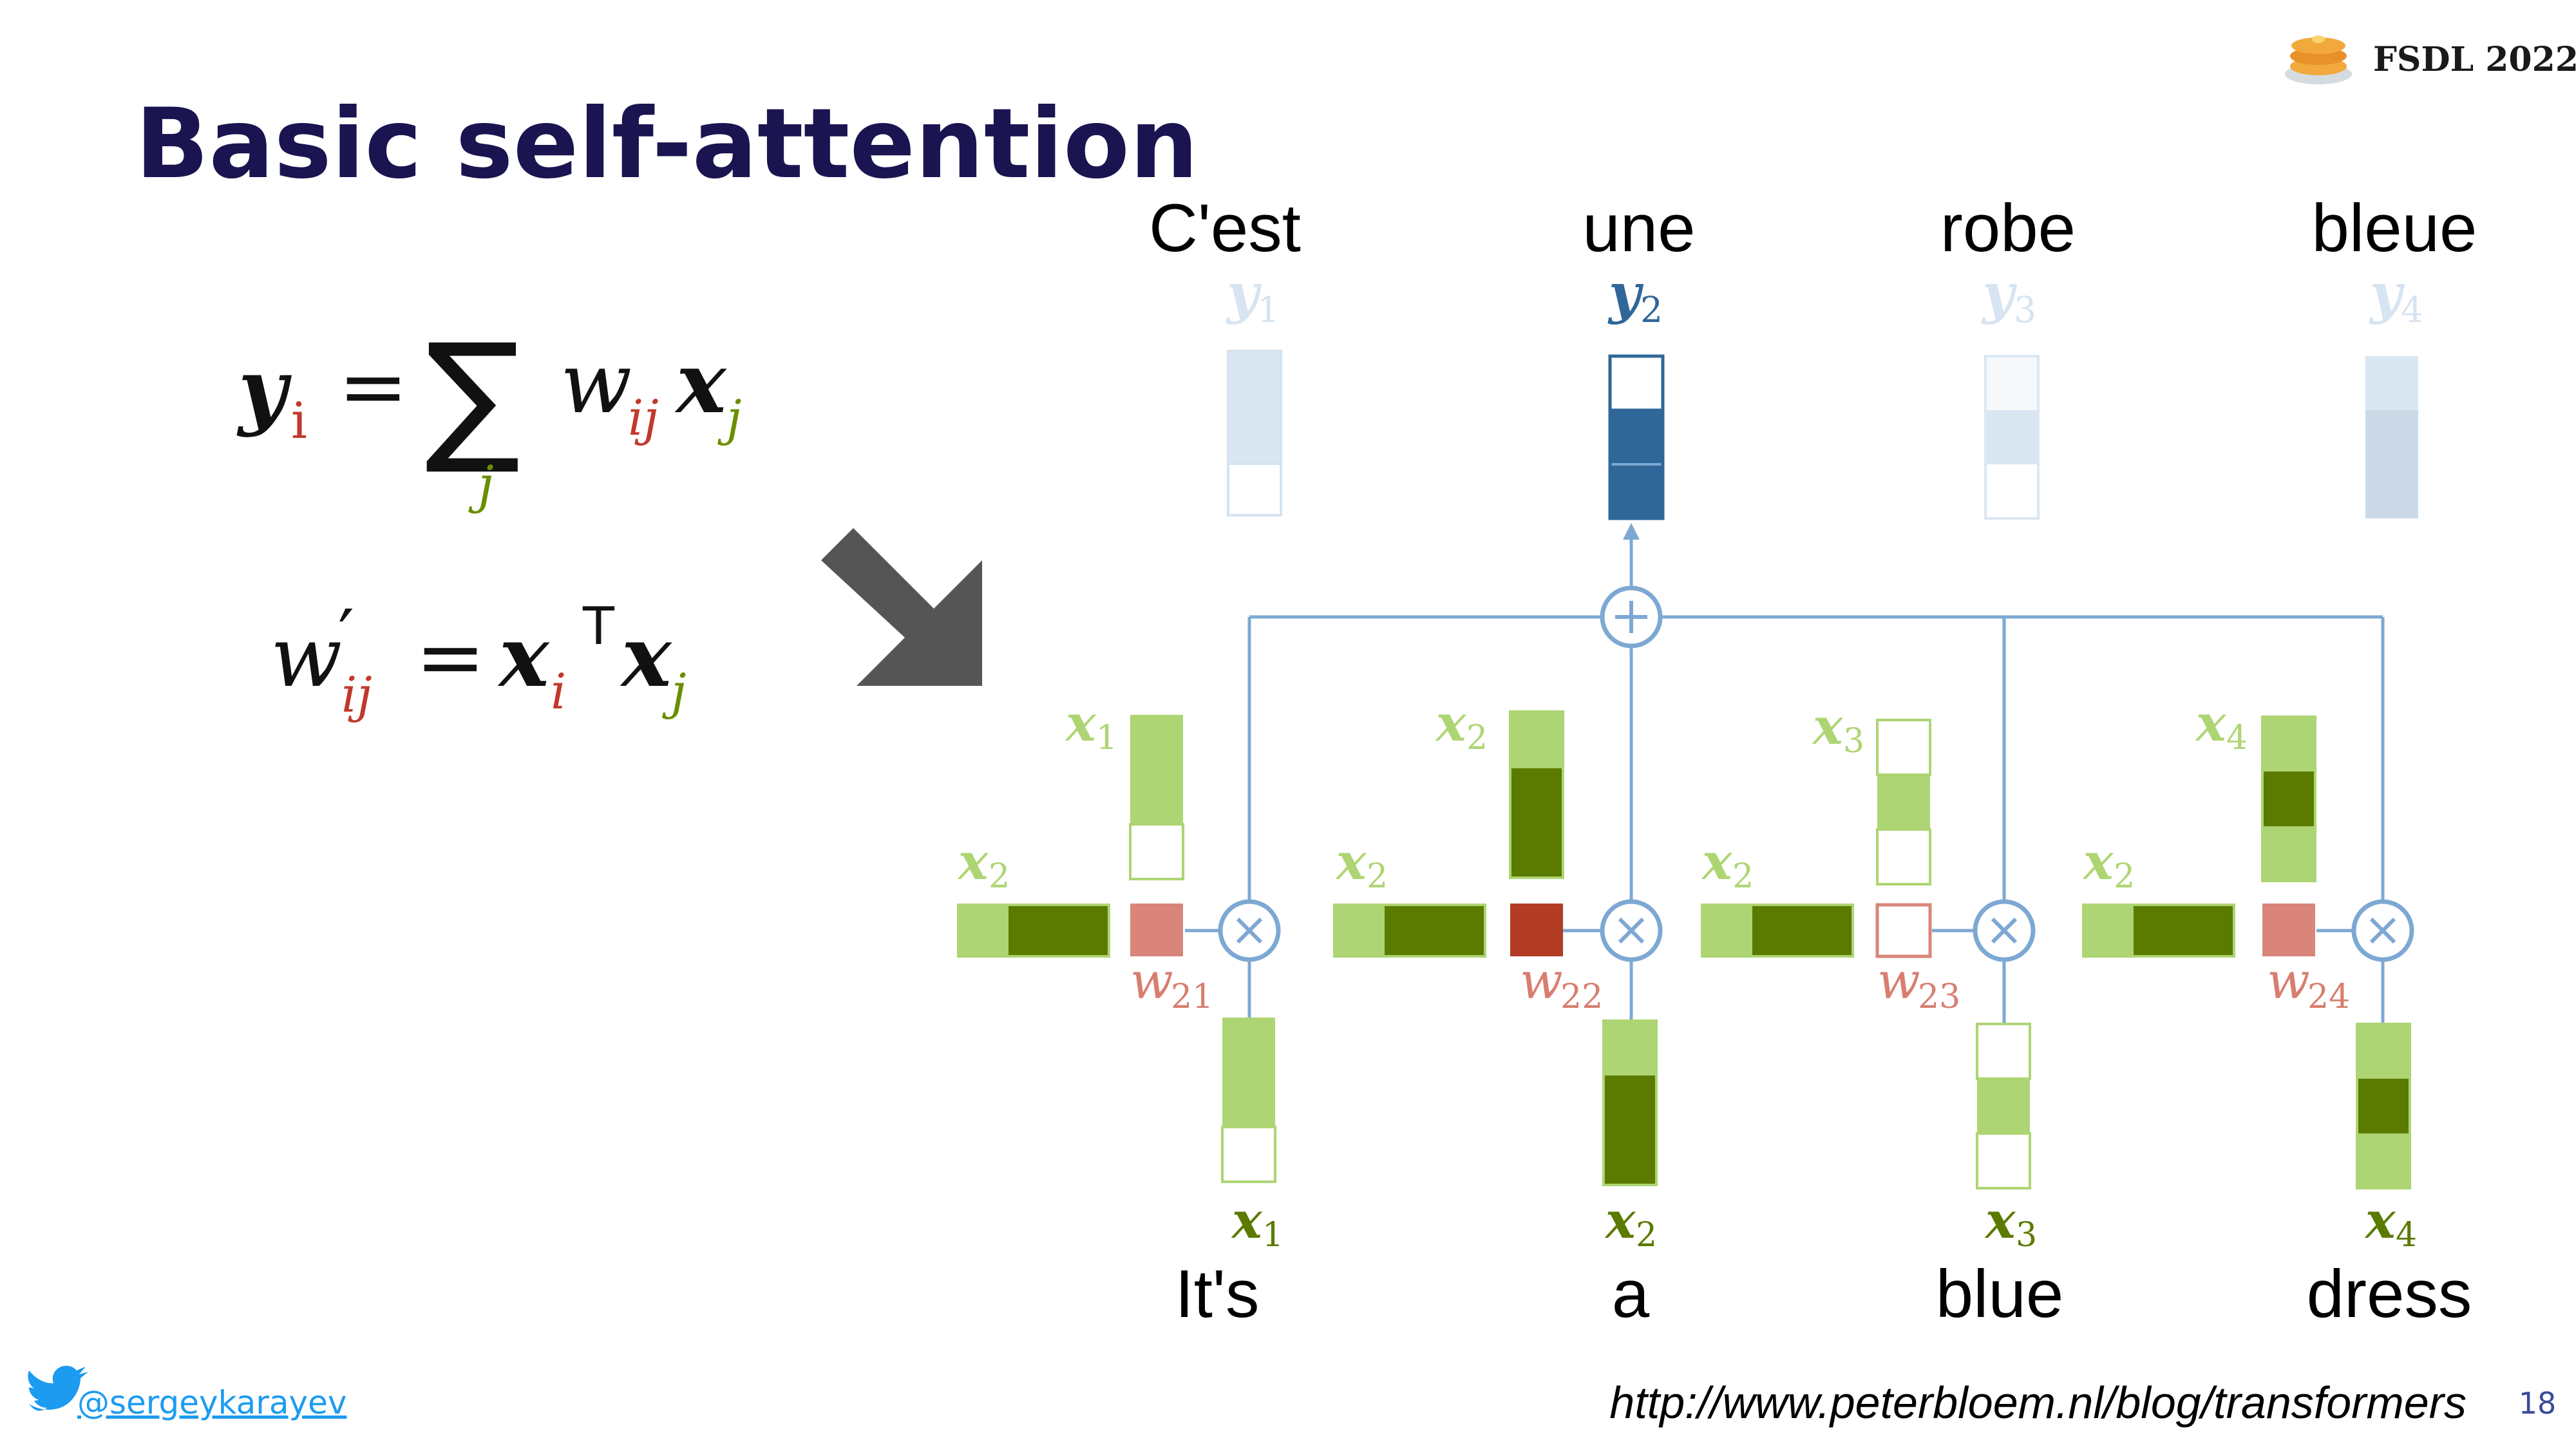 The height and width of the screenshot is (1449, 2576). What do you see at coordinates (1638, 229) in the screenshot?
I see `output-word-2: une` at bounding box center [1638, 229].